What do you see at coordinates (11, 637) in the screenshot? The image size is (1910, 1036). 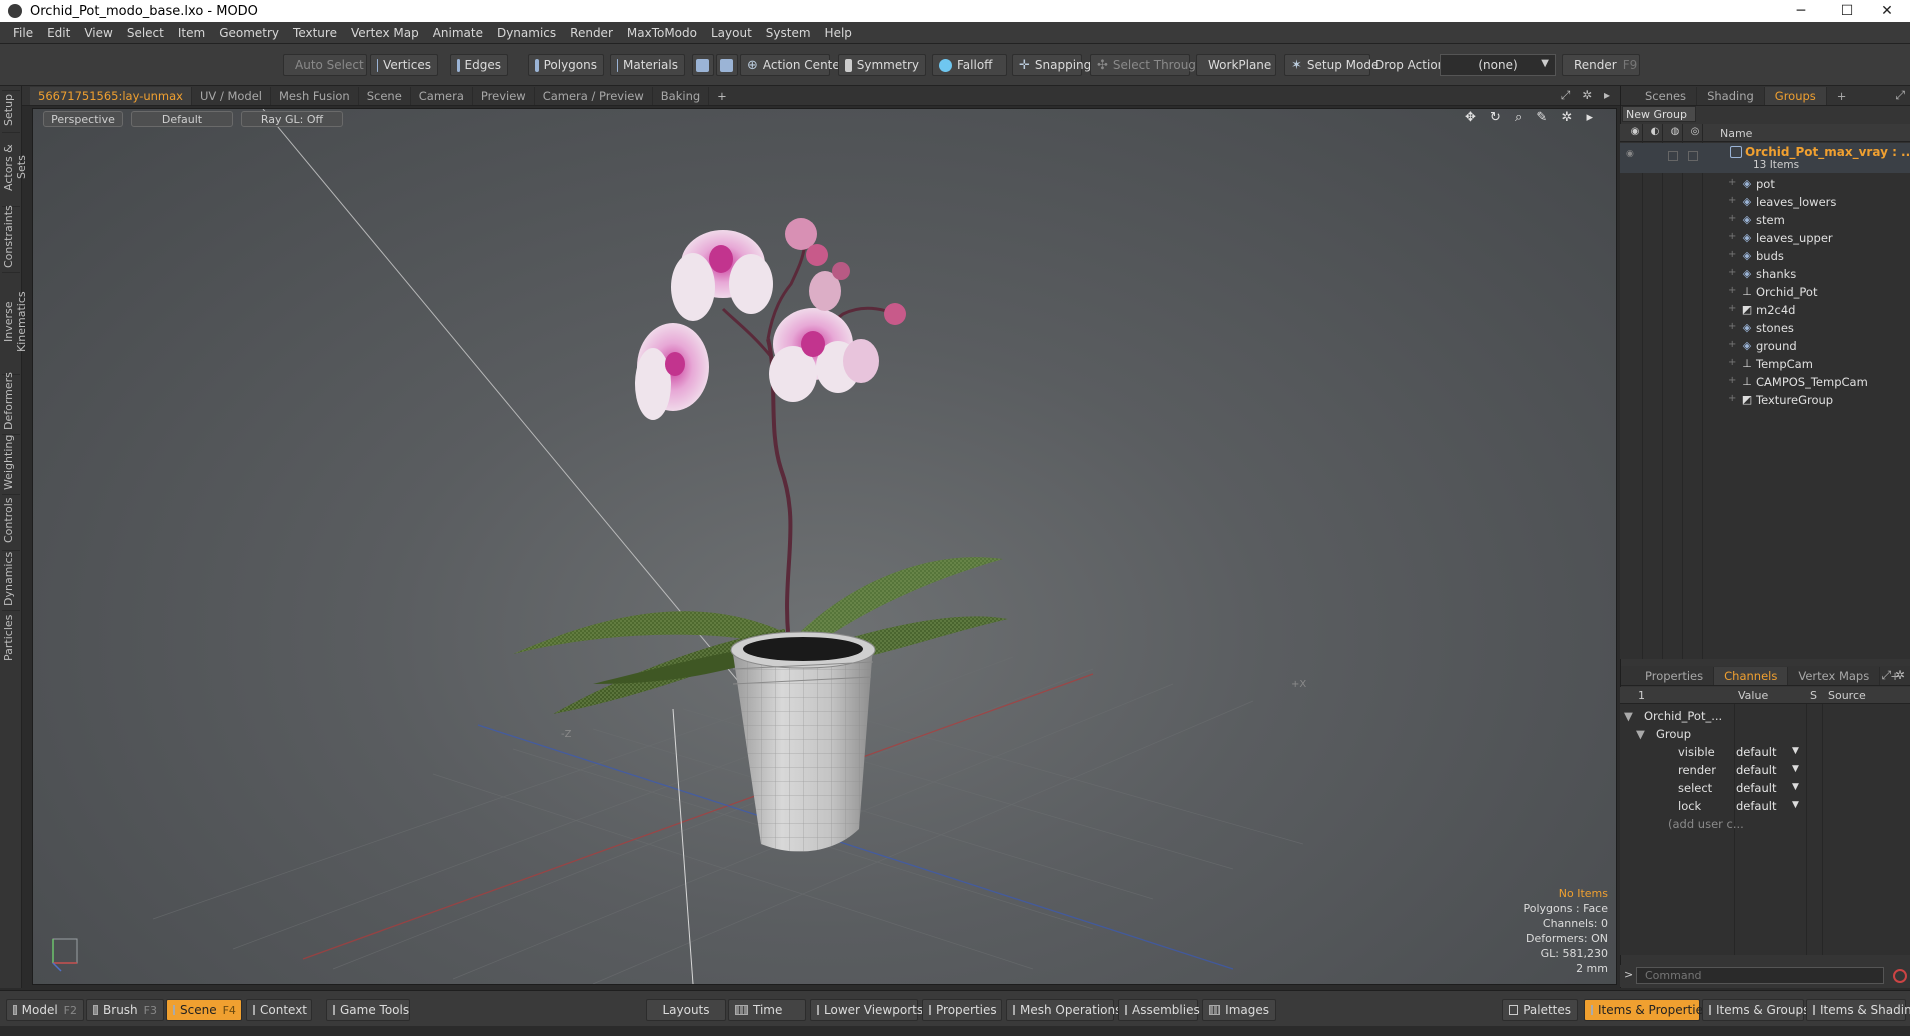 I see `tab-particles: Particles` at bounding box center [11, 637].